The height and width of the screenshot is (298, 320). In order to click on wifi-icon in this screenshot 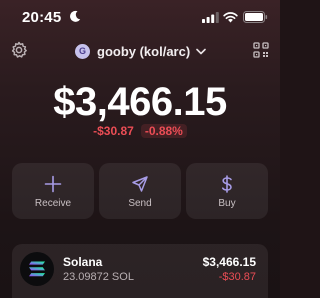, I will do `click(230, 17)`.